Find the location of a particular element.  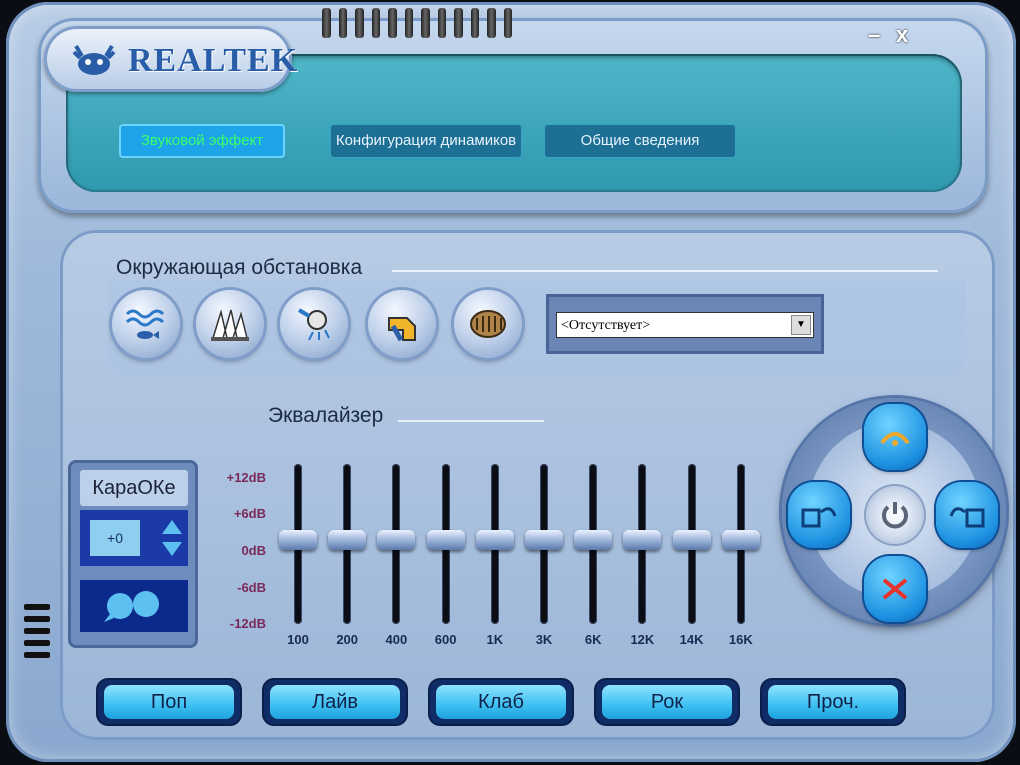

karaoke-key-value: +0 is located at coordinates (115, 538).